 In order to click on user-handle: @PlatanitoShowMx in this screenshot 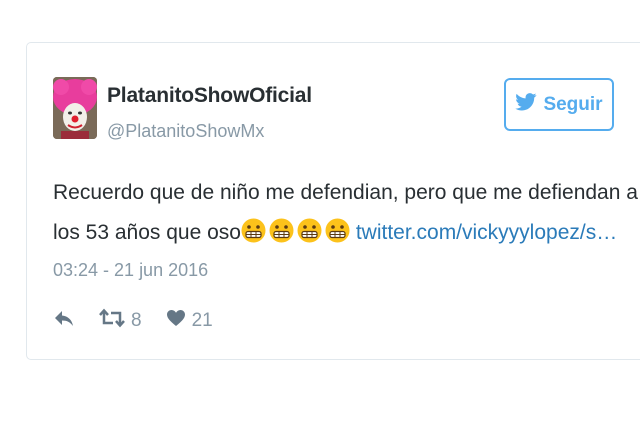, I will do `click(185, 131)`.